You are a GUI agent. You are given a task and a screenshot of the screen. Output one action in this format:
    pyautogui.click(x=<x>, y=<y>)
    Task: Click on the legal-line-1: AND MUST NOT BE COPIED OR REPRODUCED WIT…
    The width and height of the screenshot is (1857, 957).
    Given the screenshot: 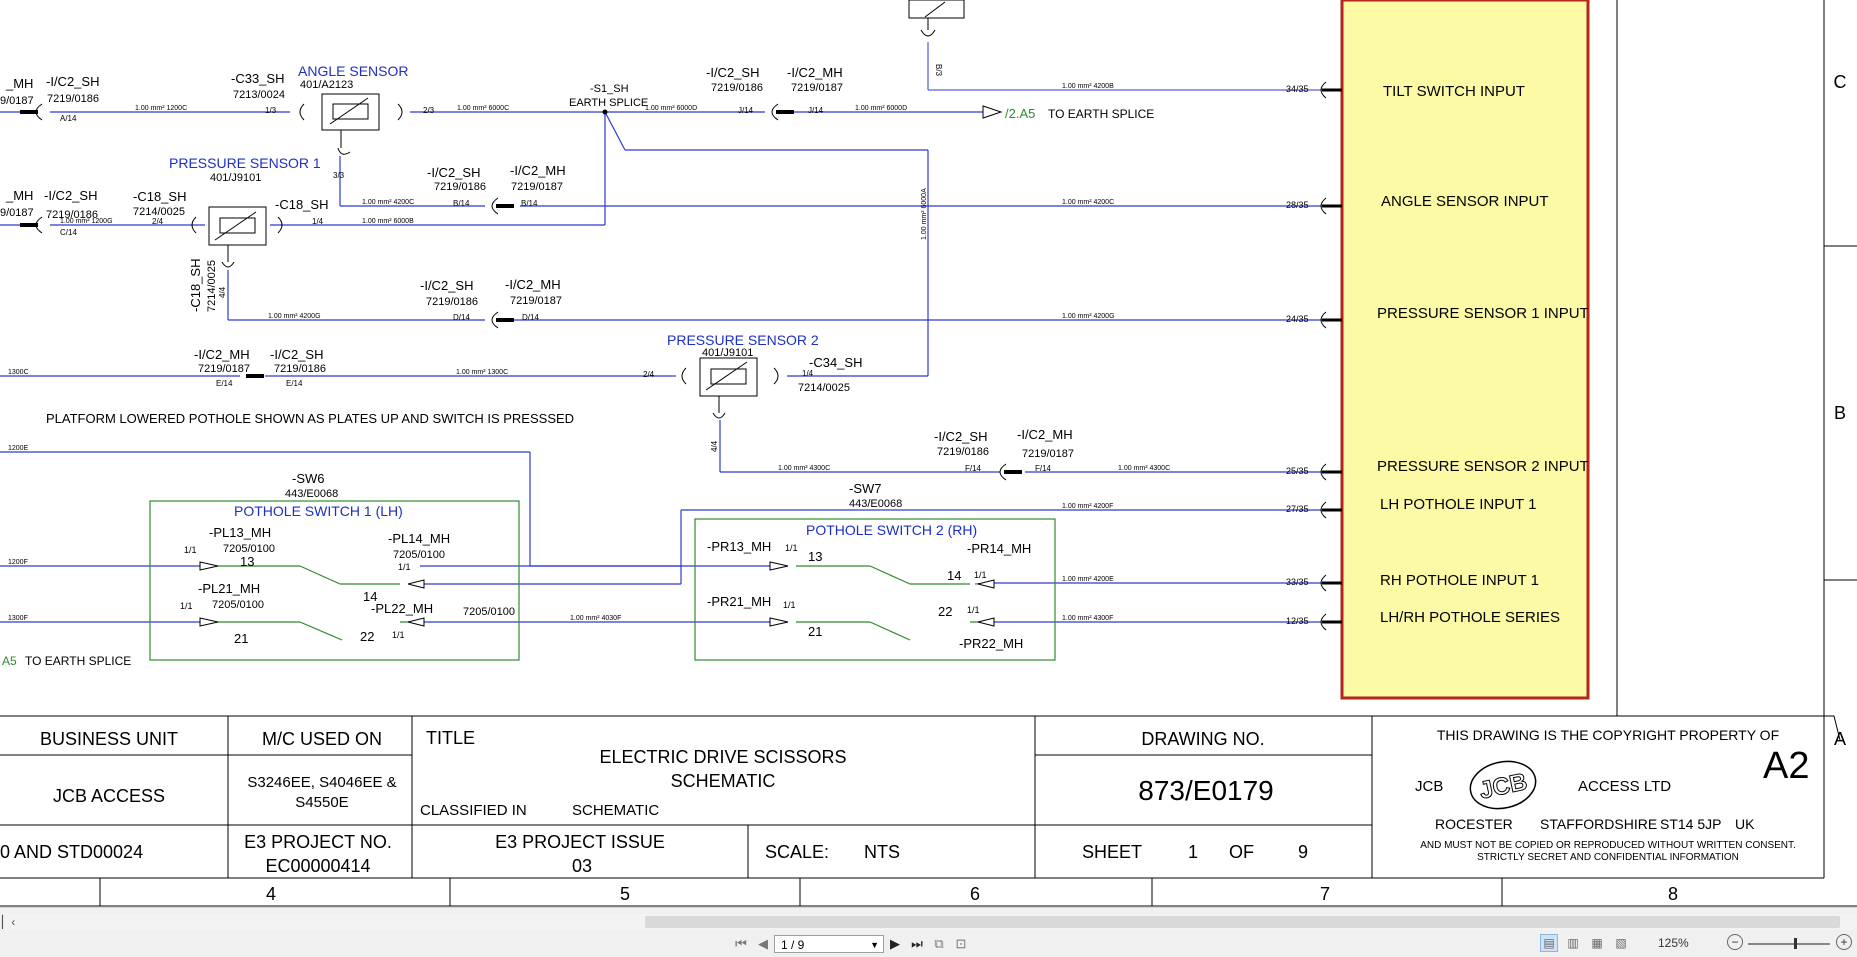 What is the action you would take?
    pyautogui.click(x=1608, y=845)
    